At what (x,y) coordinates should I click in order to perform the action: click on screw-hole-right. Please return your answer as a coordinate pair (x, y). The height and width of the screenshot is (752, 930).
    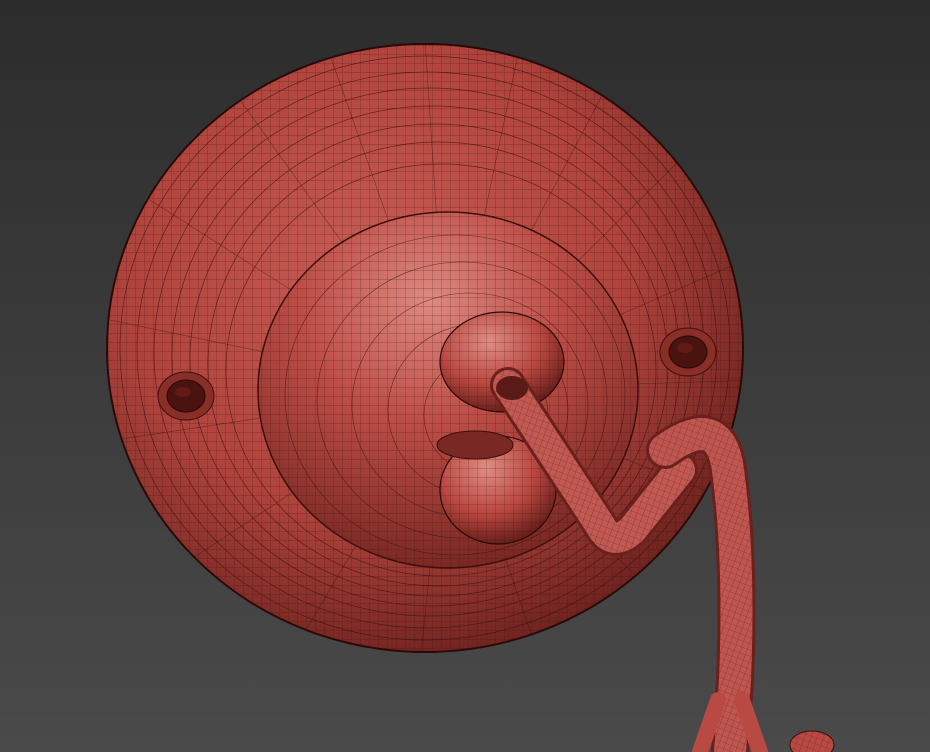
    Looking at the image, I should click on (688, 352).